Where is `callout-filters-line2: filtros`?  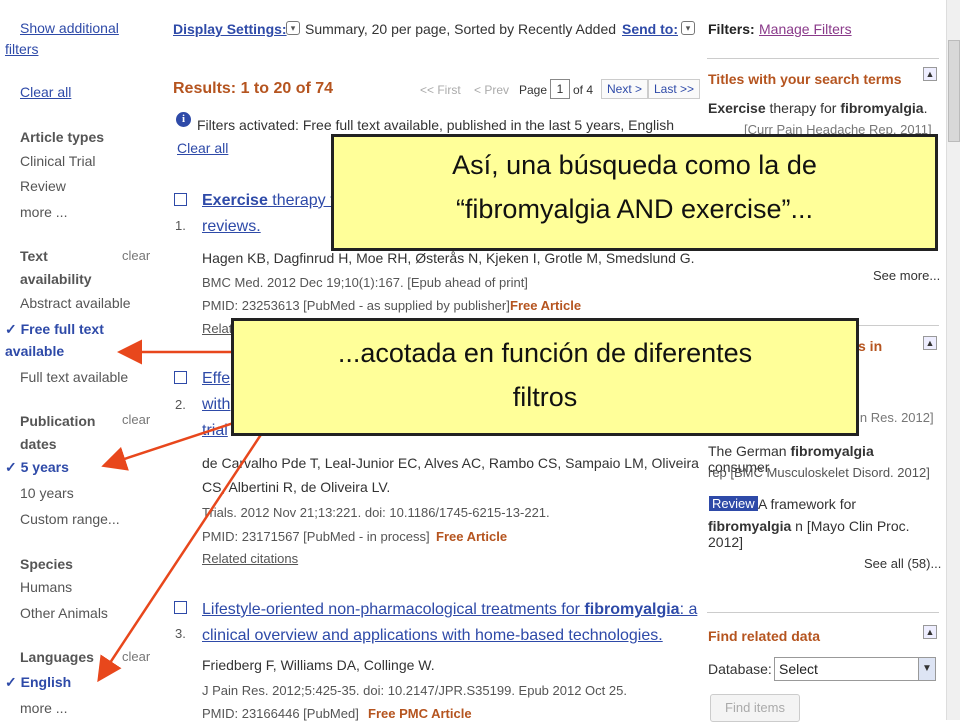 callout-filters-line2: filtros is located at coordinates (545, 397).